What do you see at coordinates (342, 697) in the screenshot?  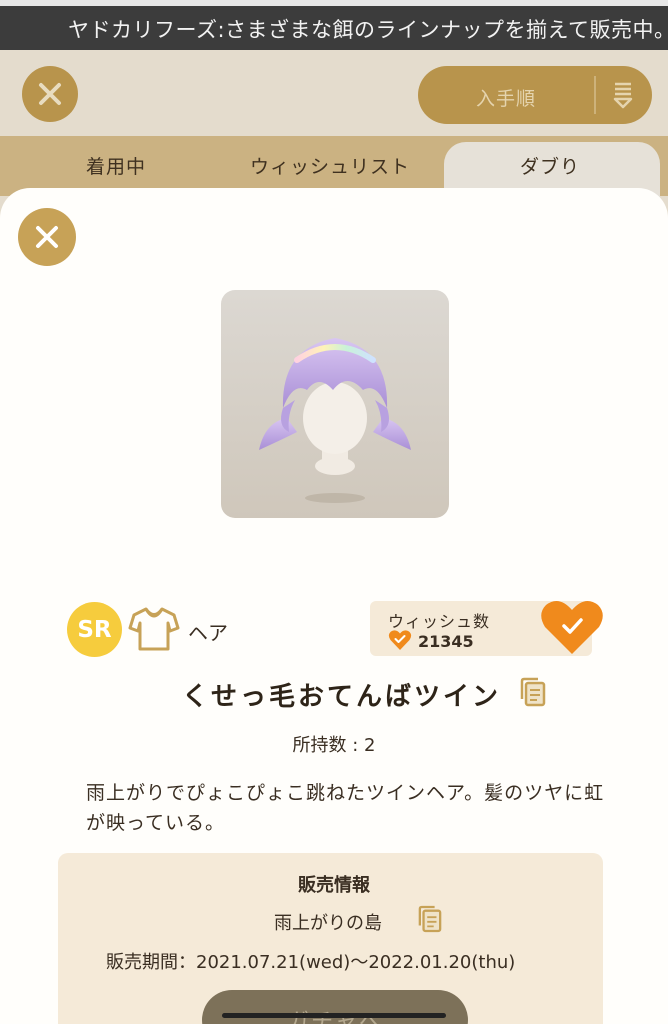 I see `item-name: くせっ毛おてんばツイン` at bounding box center [342, 697].